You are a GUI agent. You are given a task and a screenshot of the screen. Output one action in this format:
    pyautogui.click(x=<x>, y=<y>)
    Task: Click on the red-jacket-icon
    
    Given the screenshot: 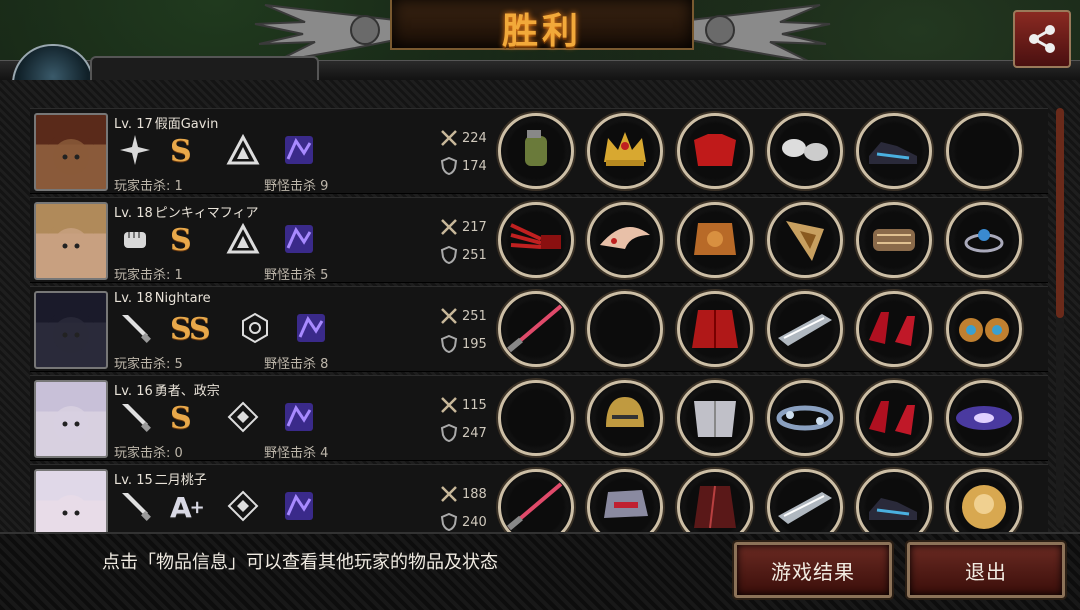 What is the action you would take?
    pyautogui.click(x=715, y=329)
    